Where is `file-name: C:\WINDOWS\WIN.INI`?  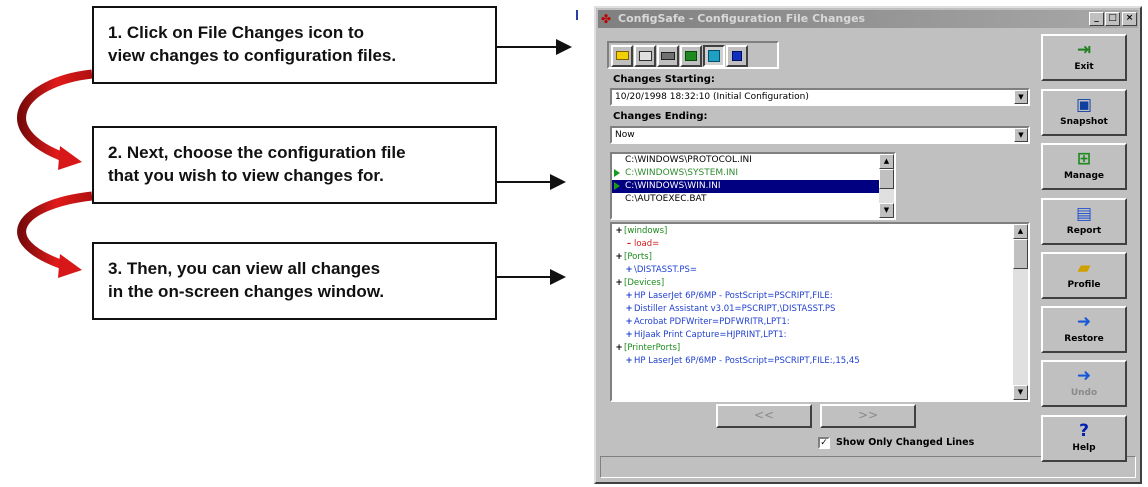 file-name: C:\WINDOWS\WIN.INI is located at coordinates (673, 186).